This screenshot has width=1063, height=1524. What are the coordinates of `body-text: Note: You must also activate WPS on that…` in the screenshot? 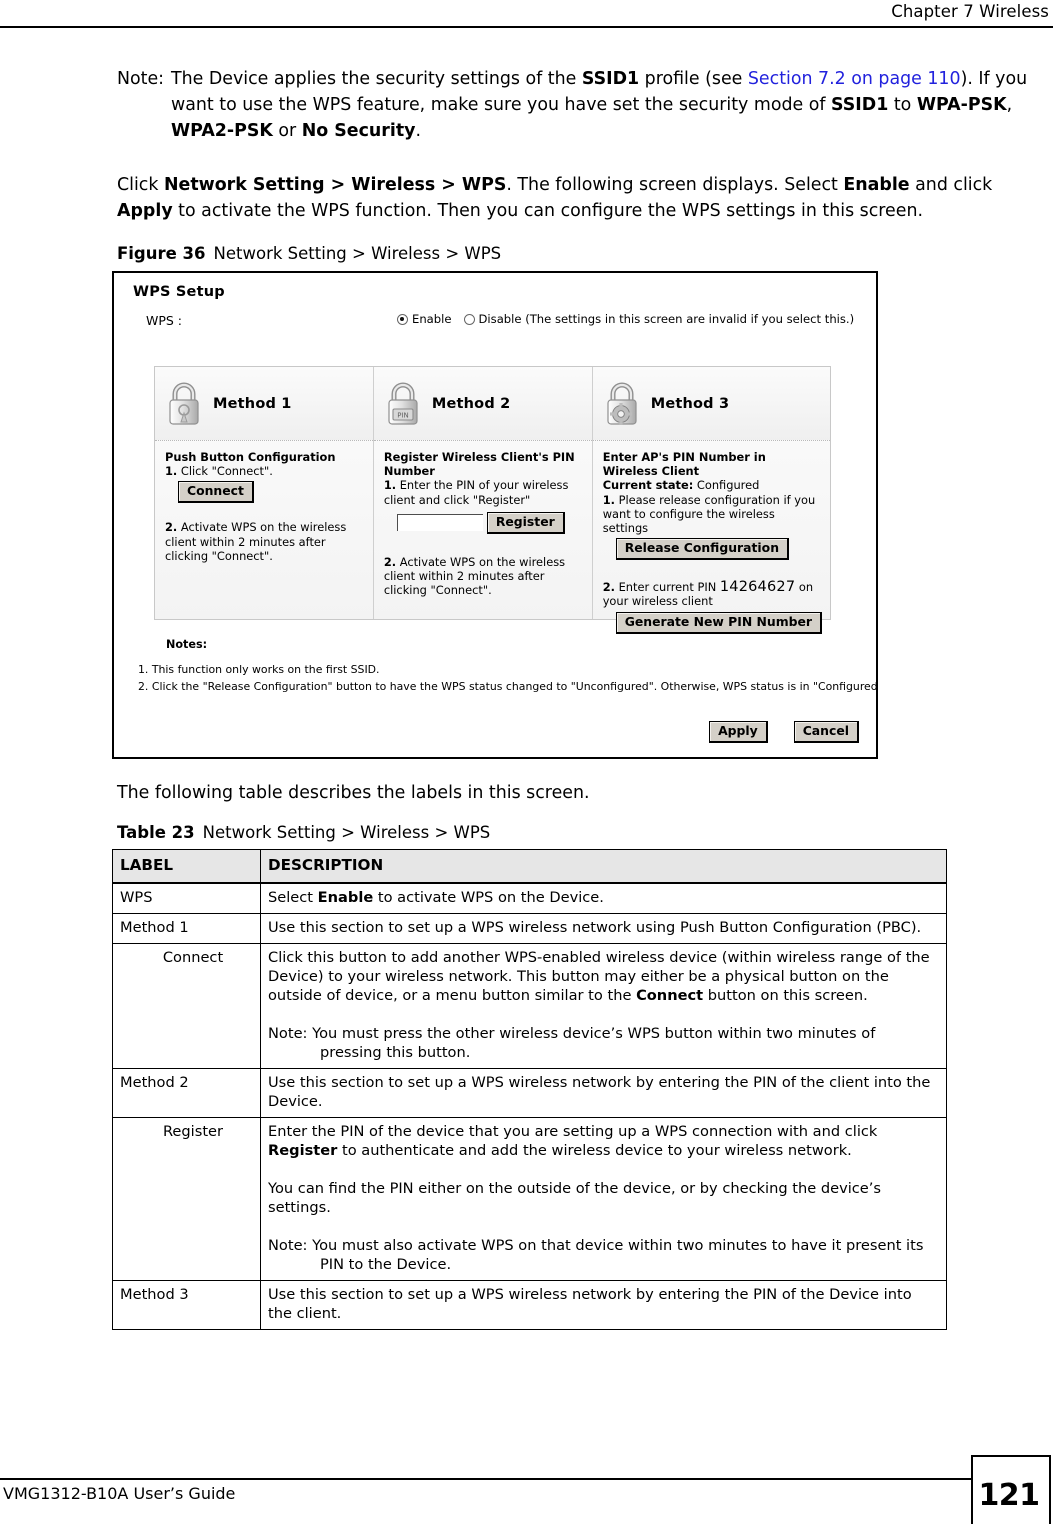 It's located at (596, 1255).